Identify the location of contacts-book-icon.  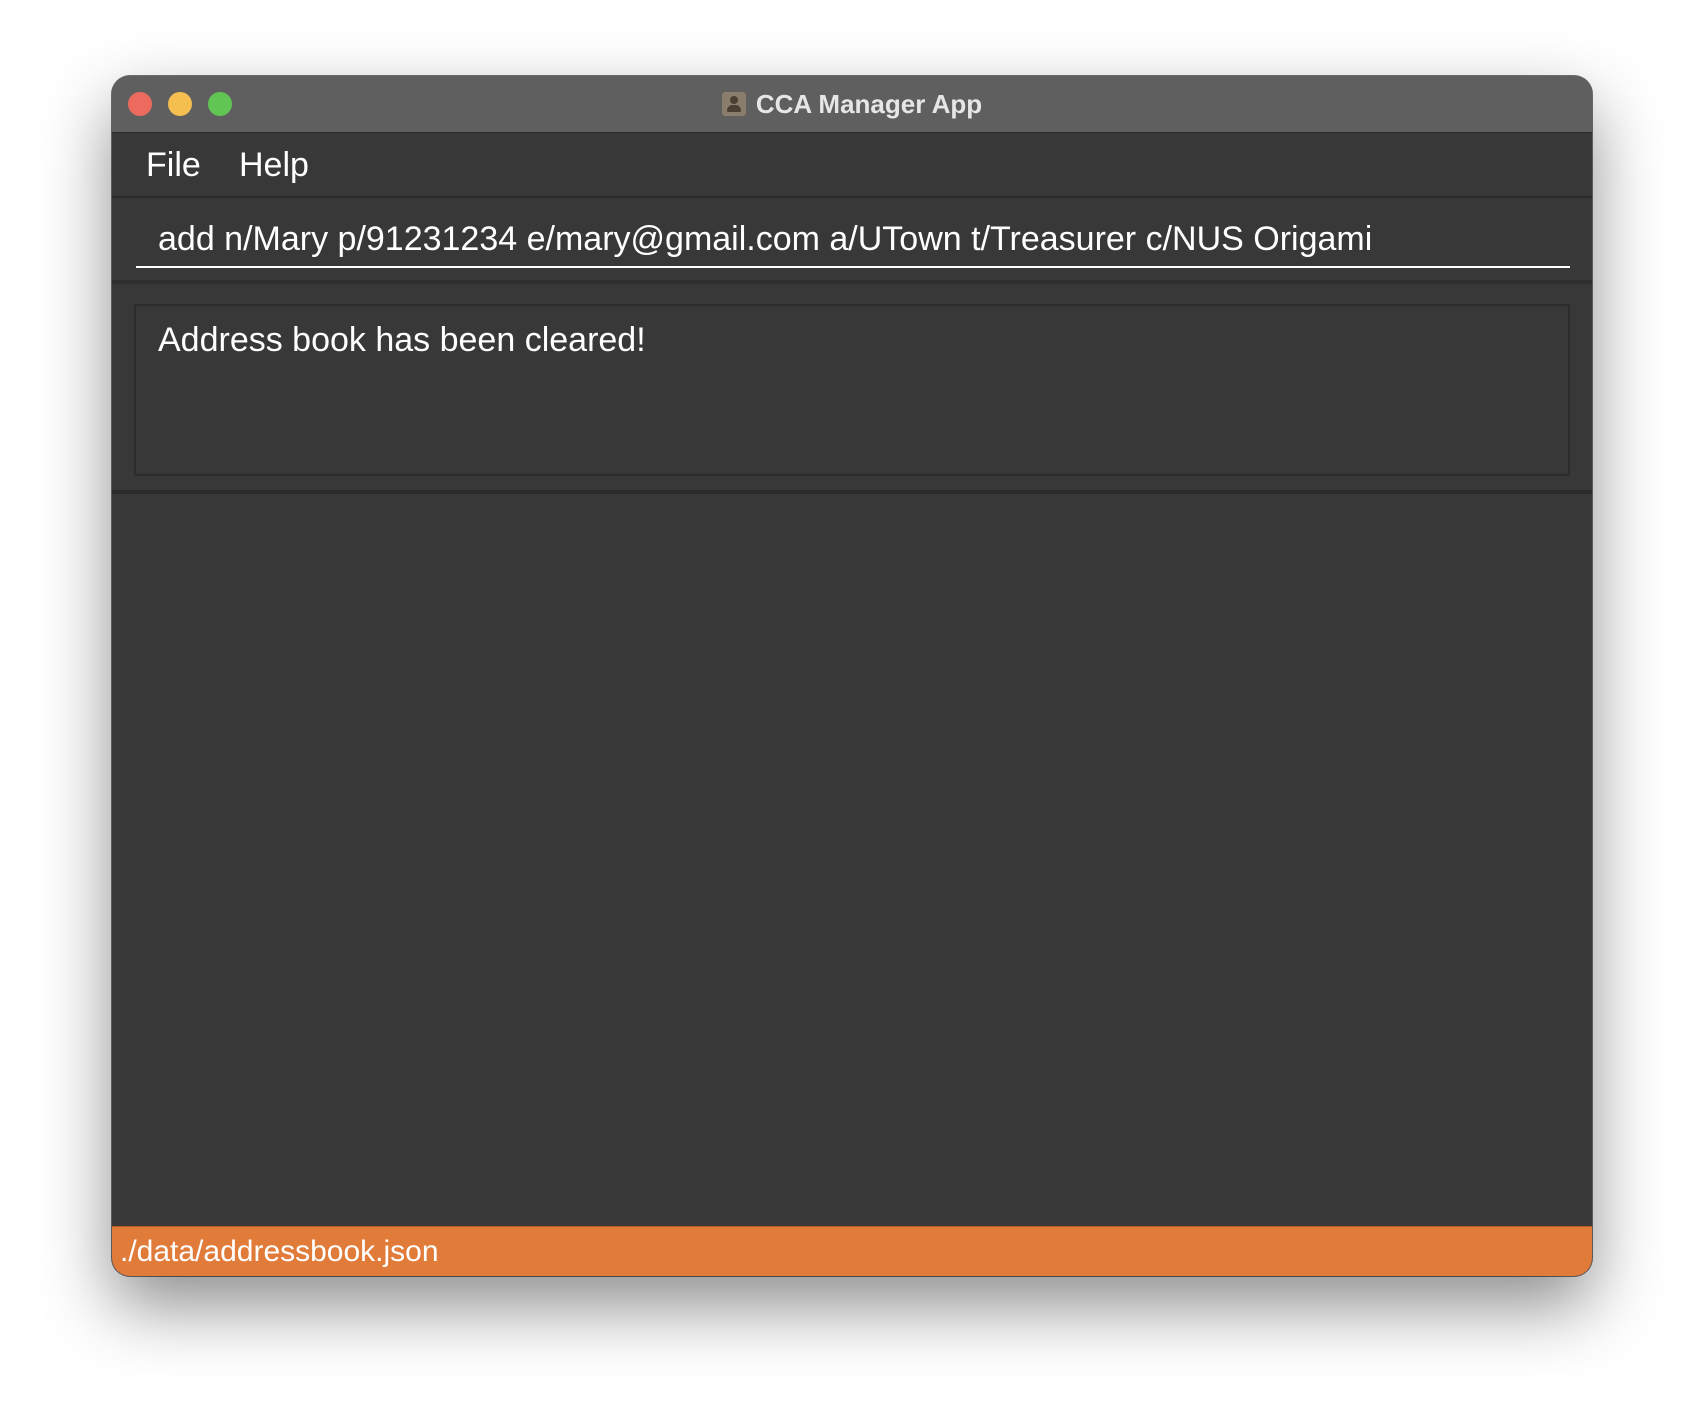
(733, 104).